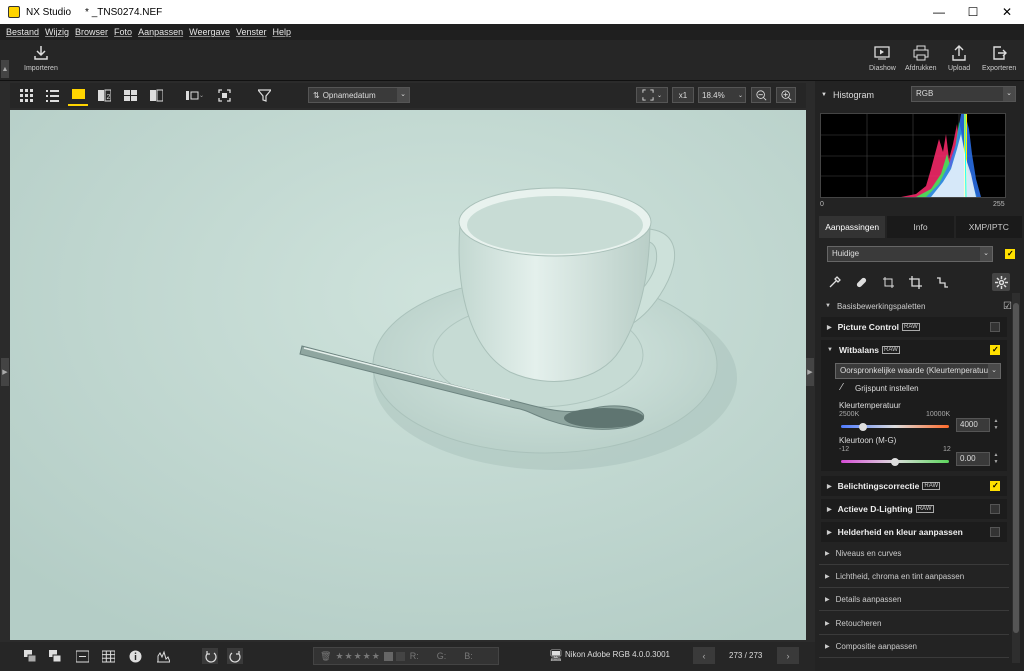 Image resolution: width=1024 pixels, height=671 pixels. What do you see at coordinates (914, 327) in the screenshot?
I see `picture-control-palette: ▶ Picture Control RAW` at bounding box center [914, 327].